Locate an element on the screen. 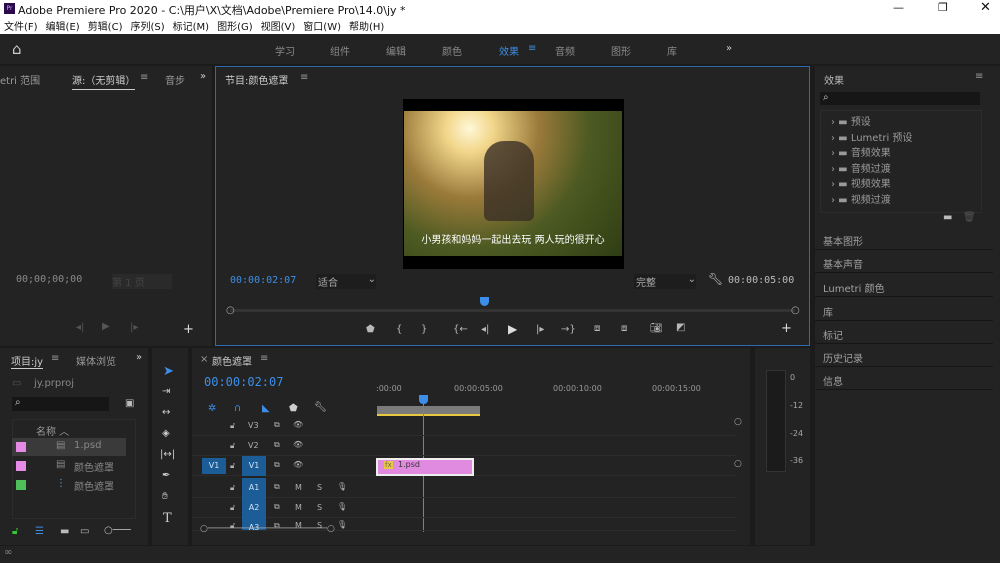  slip-tool-icon: |↔| is located at coordinates (167, 454).